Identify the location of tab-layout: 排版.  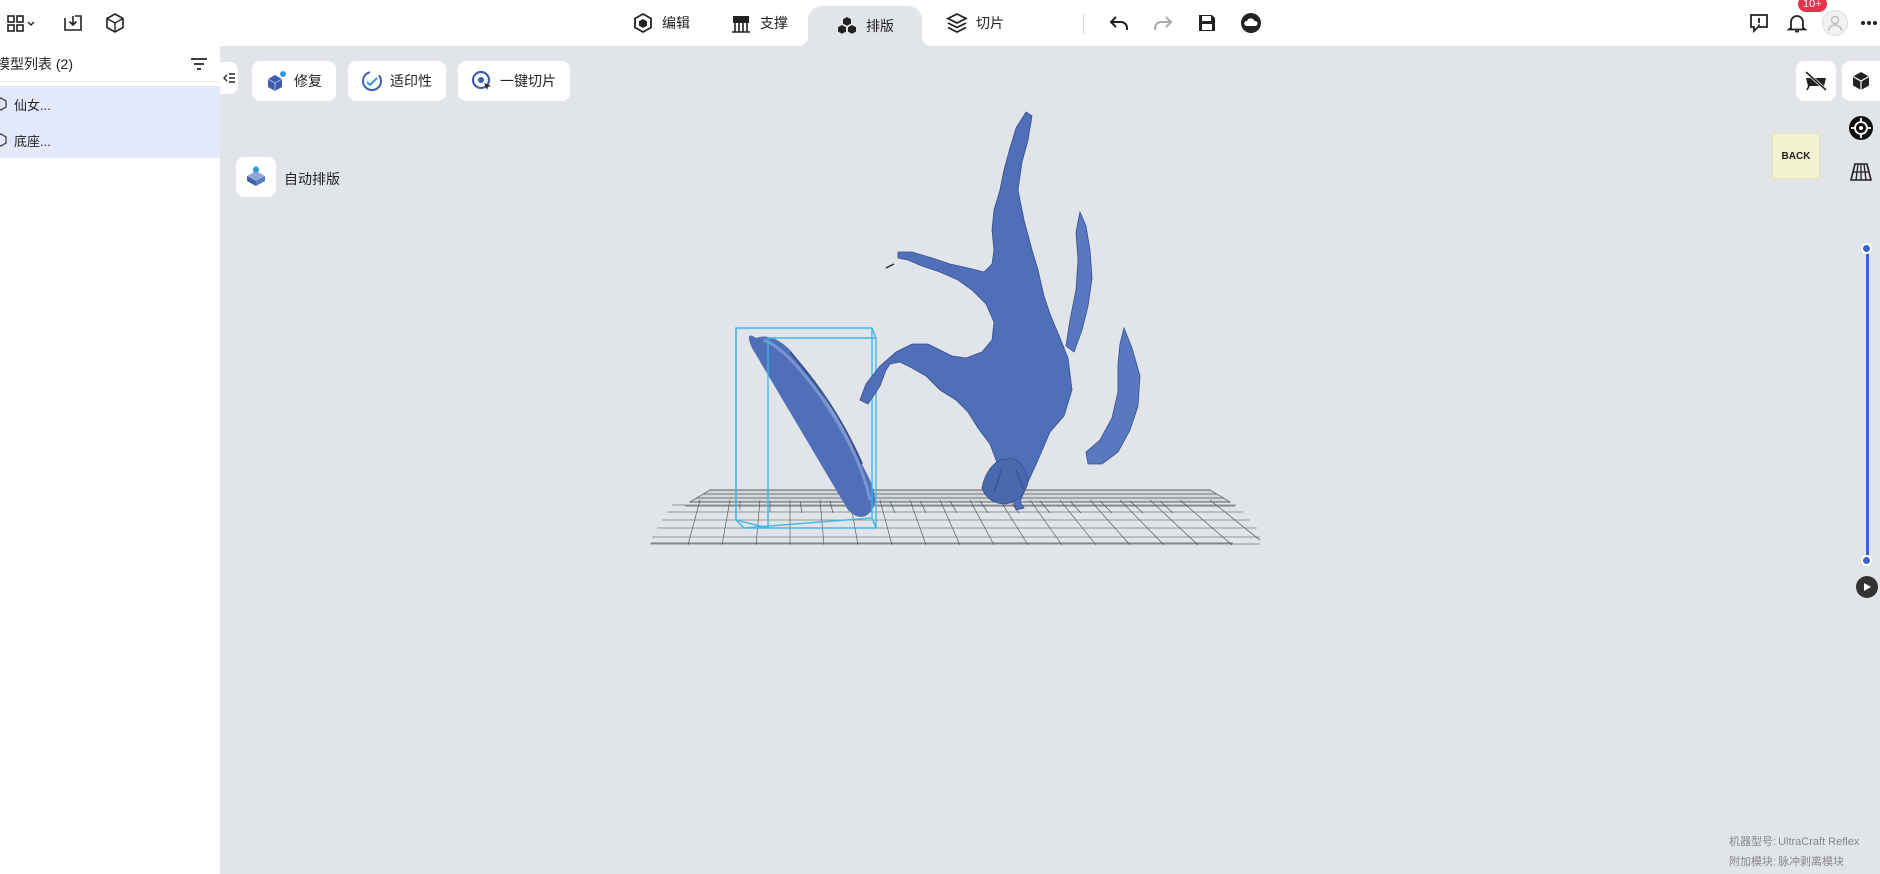
(865, 26).